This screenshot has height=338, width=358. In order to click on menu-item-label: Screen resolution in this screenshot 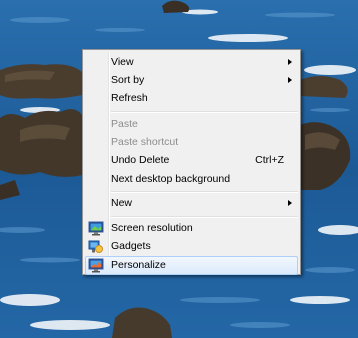, I will do `click(152, 228)`.